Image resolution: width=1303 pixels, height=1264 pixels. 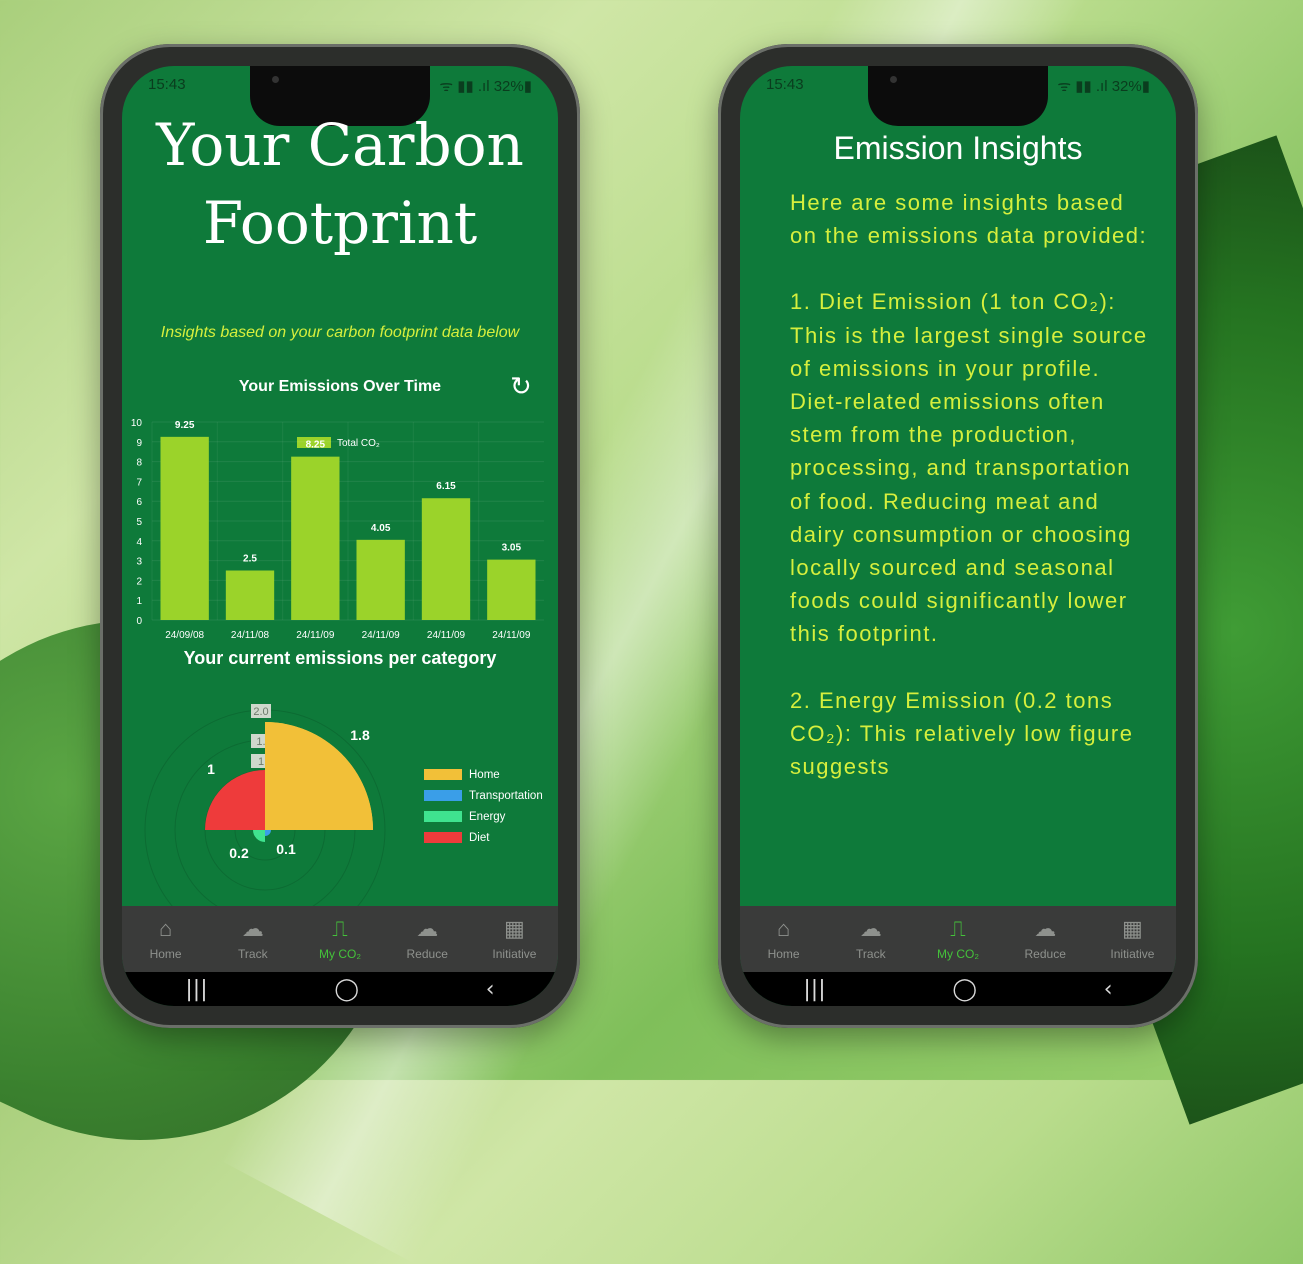 What do you see at coordinates (521, 387) in the screenshot?
I see `refresh-icon: ↻` at bounding box center [521, 387].